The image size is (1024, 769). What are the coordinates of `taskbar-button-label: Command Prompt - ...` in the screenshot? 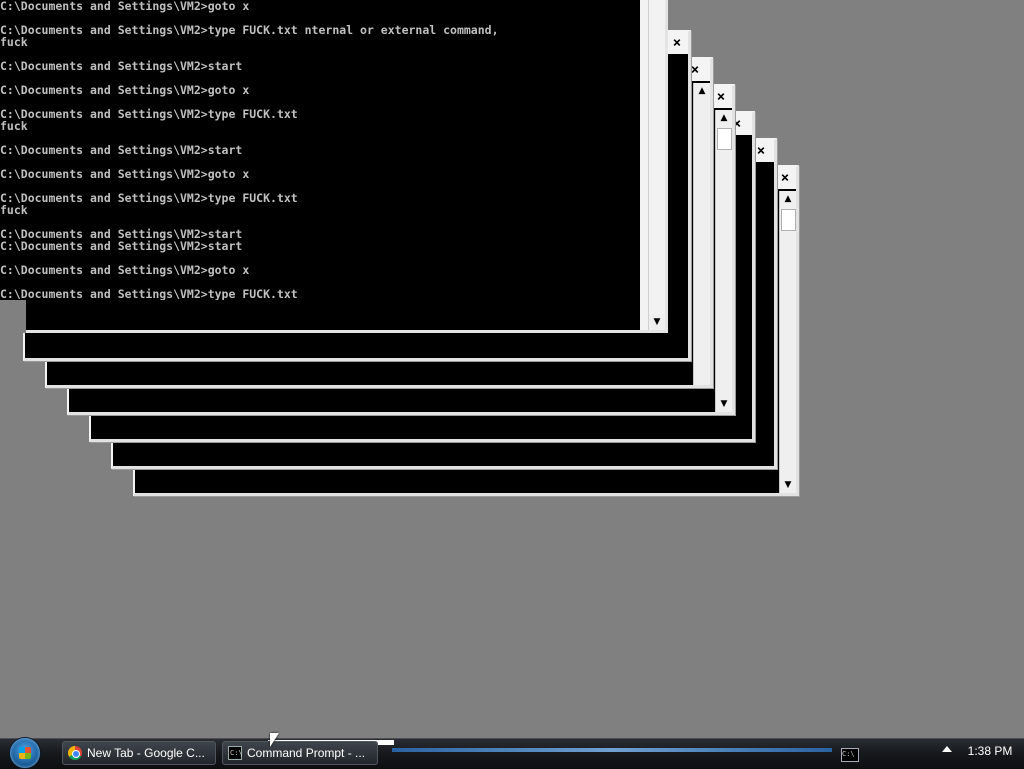 It's located at (306, 753).